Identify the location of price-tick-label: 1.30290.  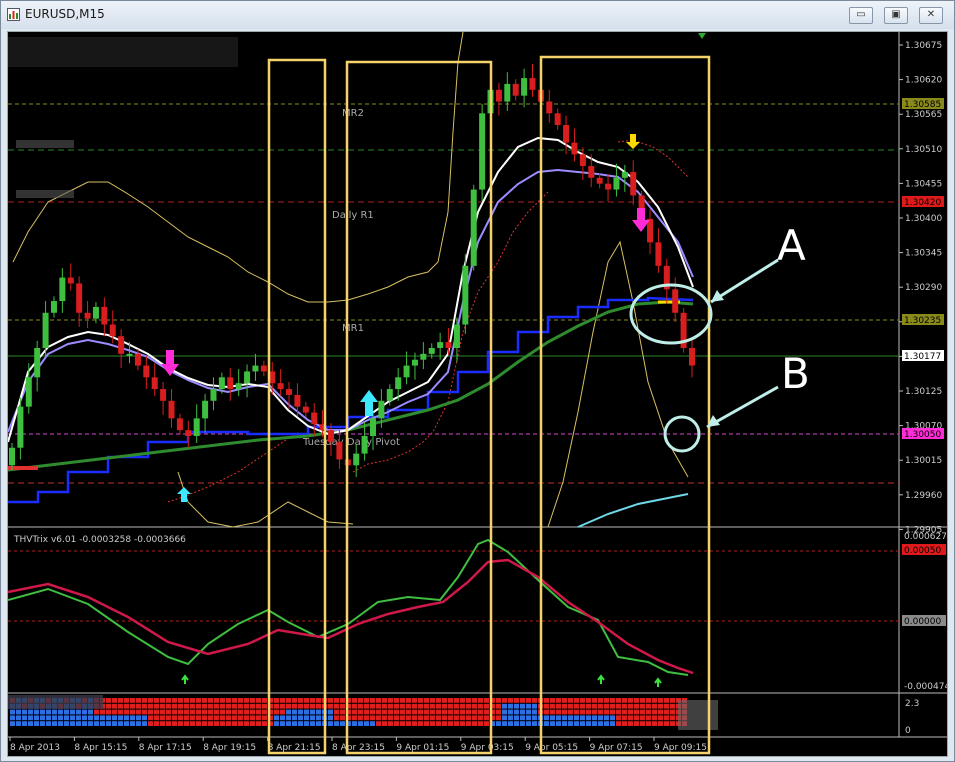
(923, 288).